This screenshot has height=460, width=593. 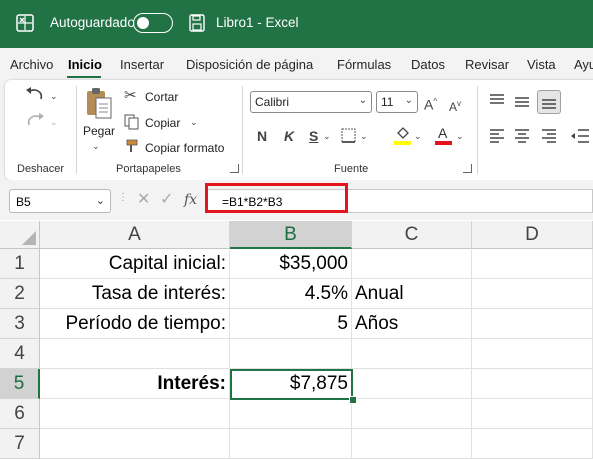 I want to click on format-painter-label: Copiar formato, so click(x=184, y=148).